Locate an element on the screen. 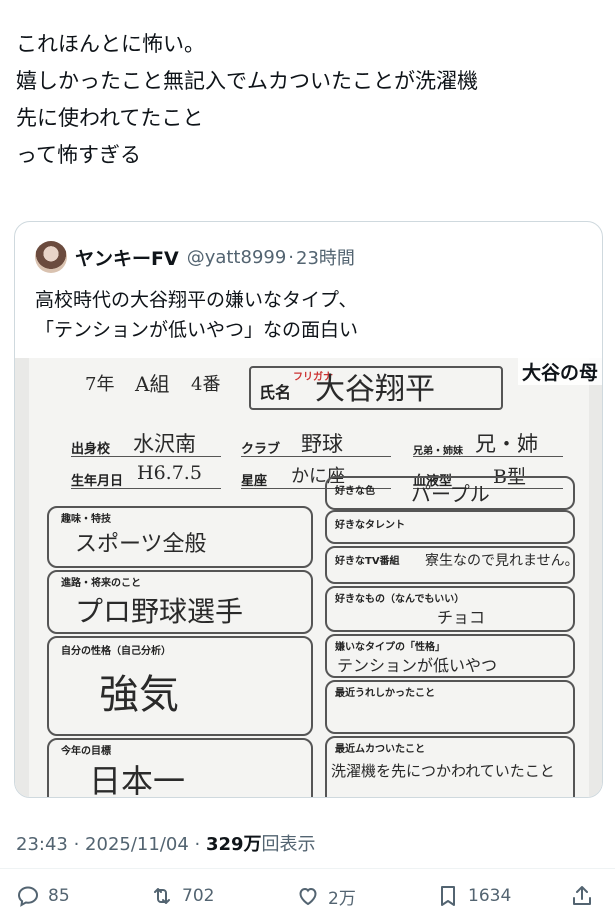 This screenshot has height=922, width=615. hobby-value: スポーツ全般 is located at coordinates (141, 544).